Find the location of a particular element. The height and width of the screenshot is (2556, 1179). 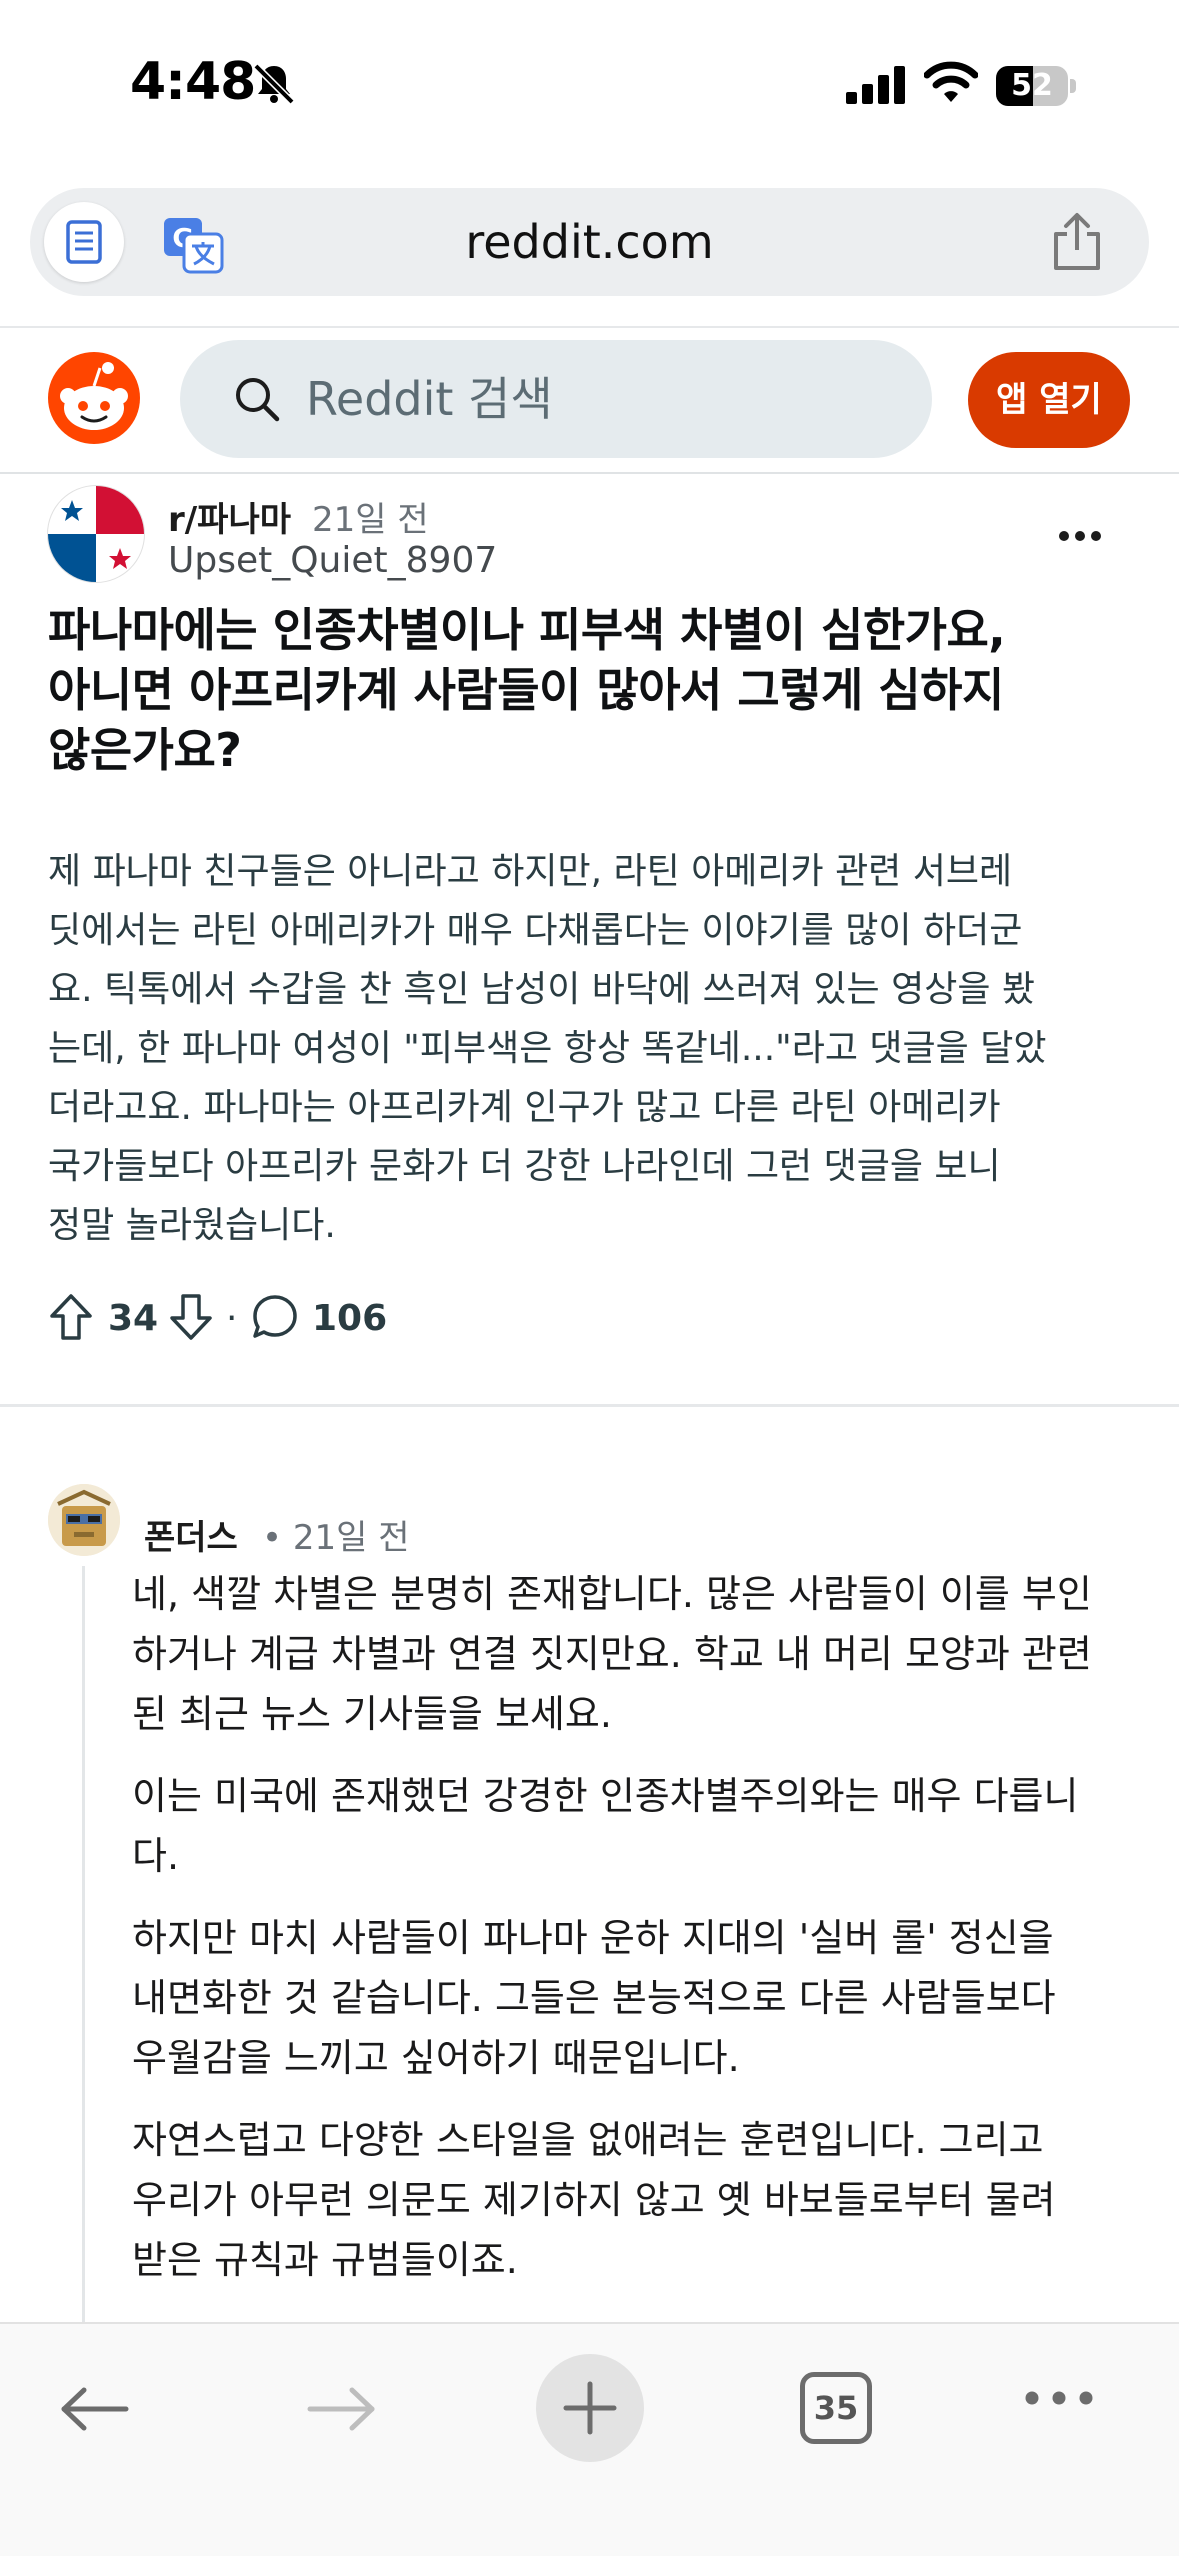

comment-line: 하거나 계급 차별과 연결 짓지만요. 학교 내 머리 모양과 관련 is located at coordinates (612, 1654).